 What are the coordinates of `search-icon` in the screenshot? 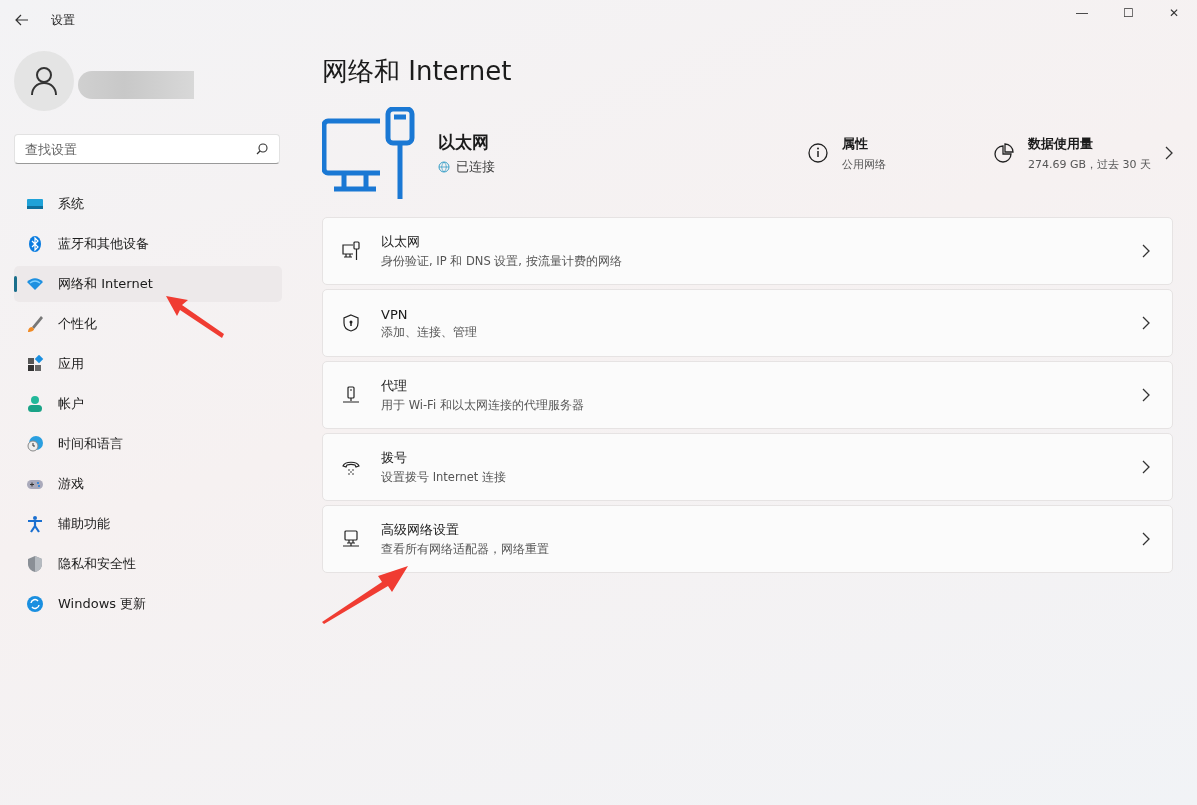 It's located at (262, 149).